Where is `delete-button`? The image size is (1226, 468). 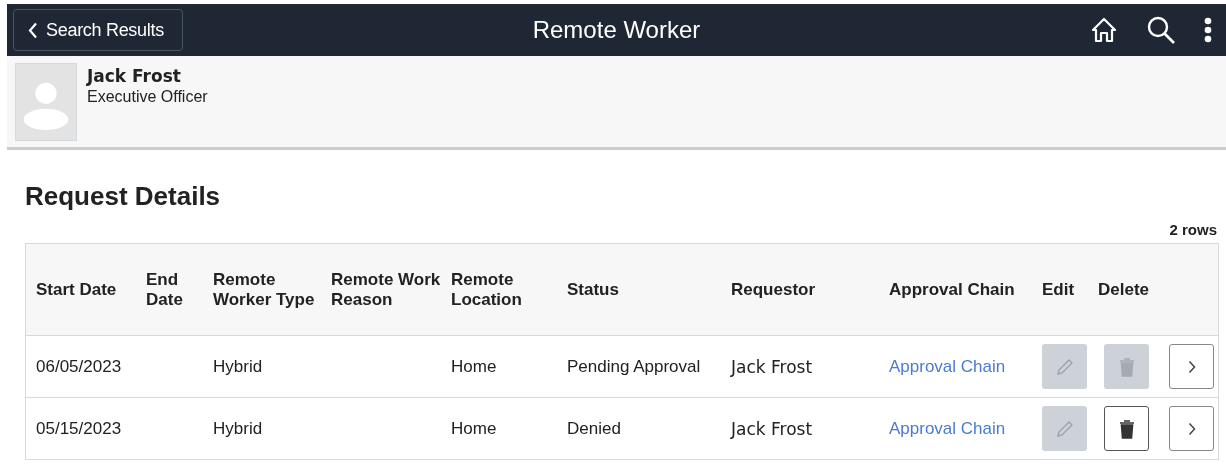 delete-button is located at coordinates (1126, 428).